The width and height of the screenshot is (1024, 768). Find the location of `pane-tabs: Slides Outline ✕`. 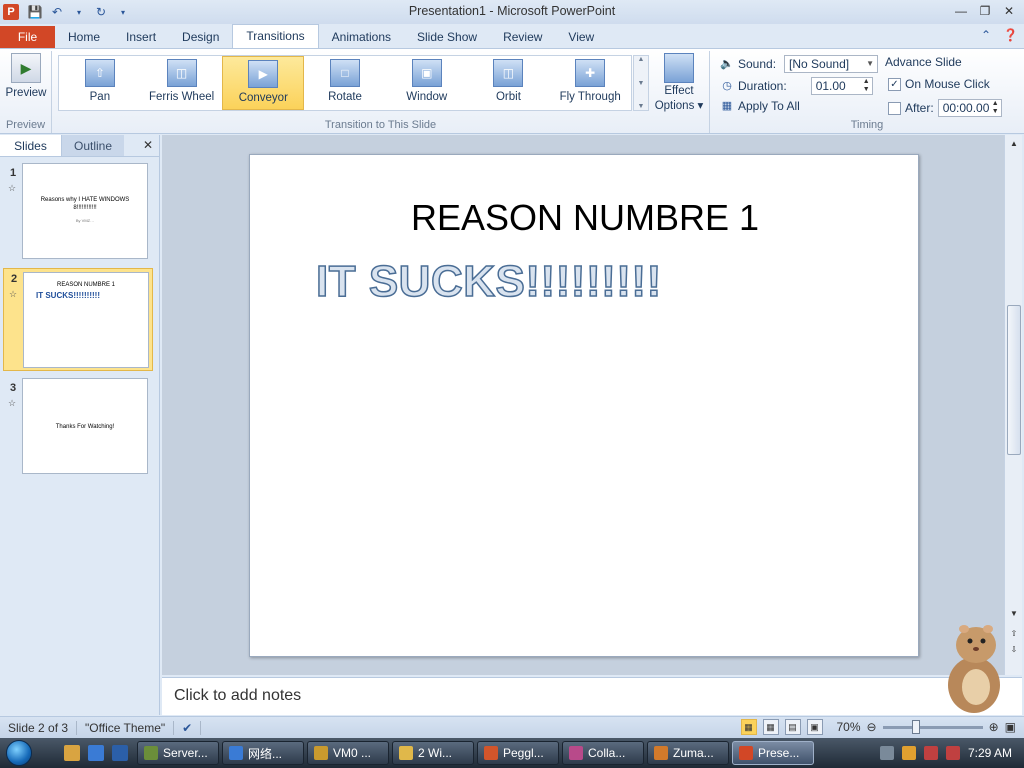

pane-tabs: Slides Outline ✕ is located at coordinates (79, 146).